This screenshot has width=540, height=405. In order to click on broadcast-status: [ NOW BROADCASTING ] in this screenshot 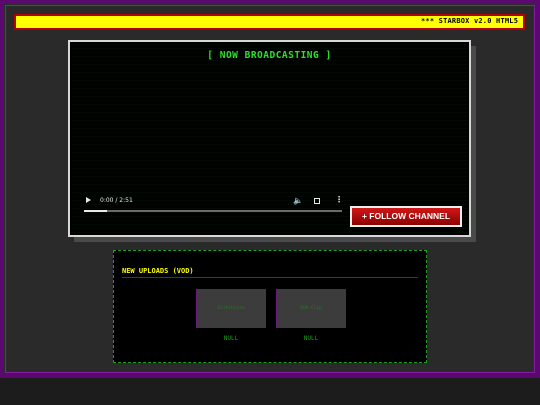, I will do `click(269, 55)`.